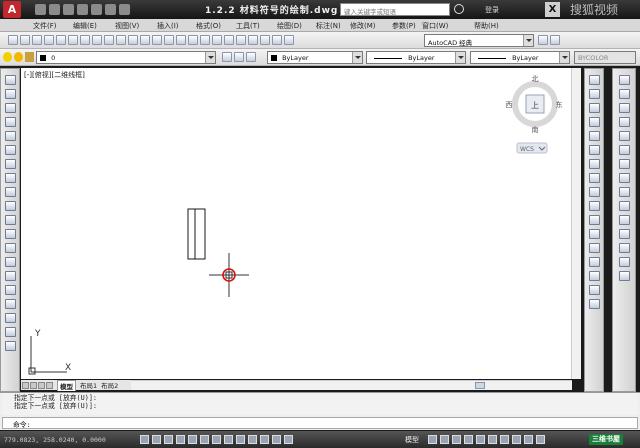 Image resolution: width=640 pixels, height=448 pixels. Describe the element at coordinates (240, 439) in the screenshot. I see `dyn-toggle` at that location.